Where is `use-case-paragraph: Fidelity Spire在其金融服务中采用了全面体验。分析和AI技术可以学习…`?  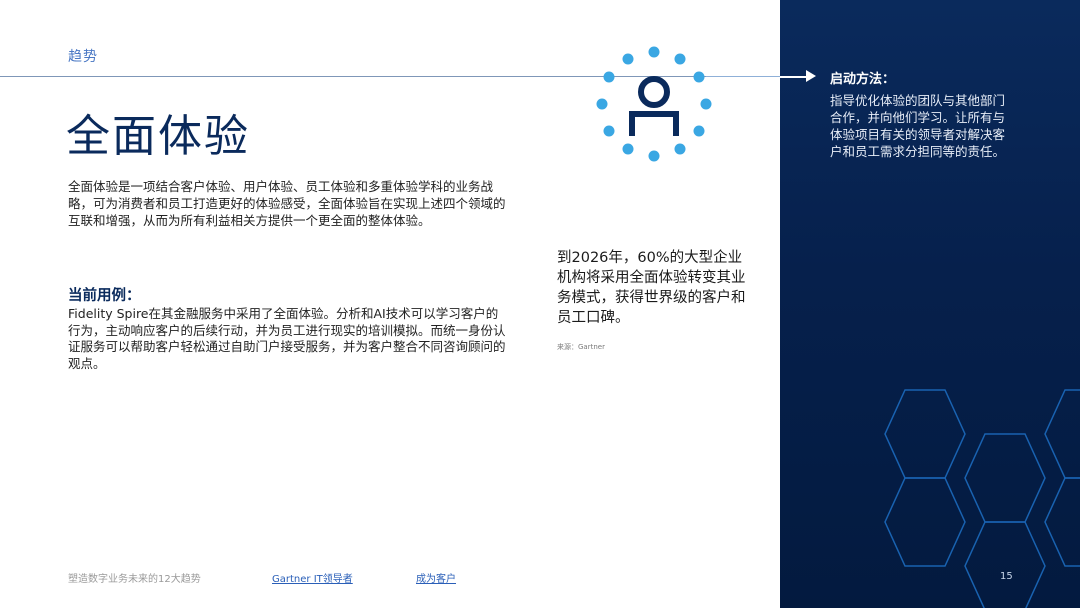
use-case-paragraph: Fidelity Spire在其金融服务中采用了全面体验。分析和AI技术可以学习… is located at coordinates (287, 338).